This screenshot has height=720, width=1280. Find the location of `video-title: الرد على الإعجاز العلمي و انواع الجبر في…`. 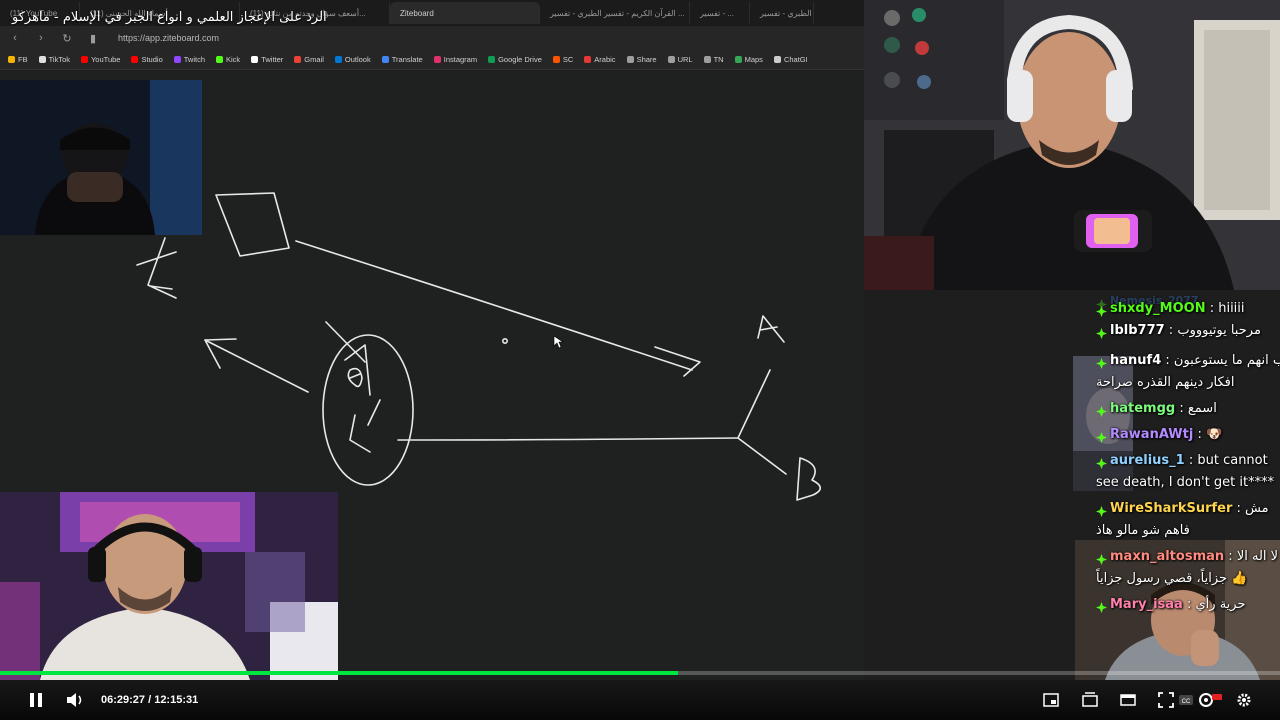

video-title: الرد على الإعجاز العلمي و انواع الجبر في… is located at coordinates (169, 17).